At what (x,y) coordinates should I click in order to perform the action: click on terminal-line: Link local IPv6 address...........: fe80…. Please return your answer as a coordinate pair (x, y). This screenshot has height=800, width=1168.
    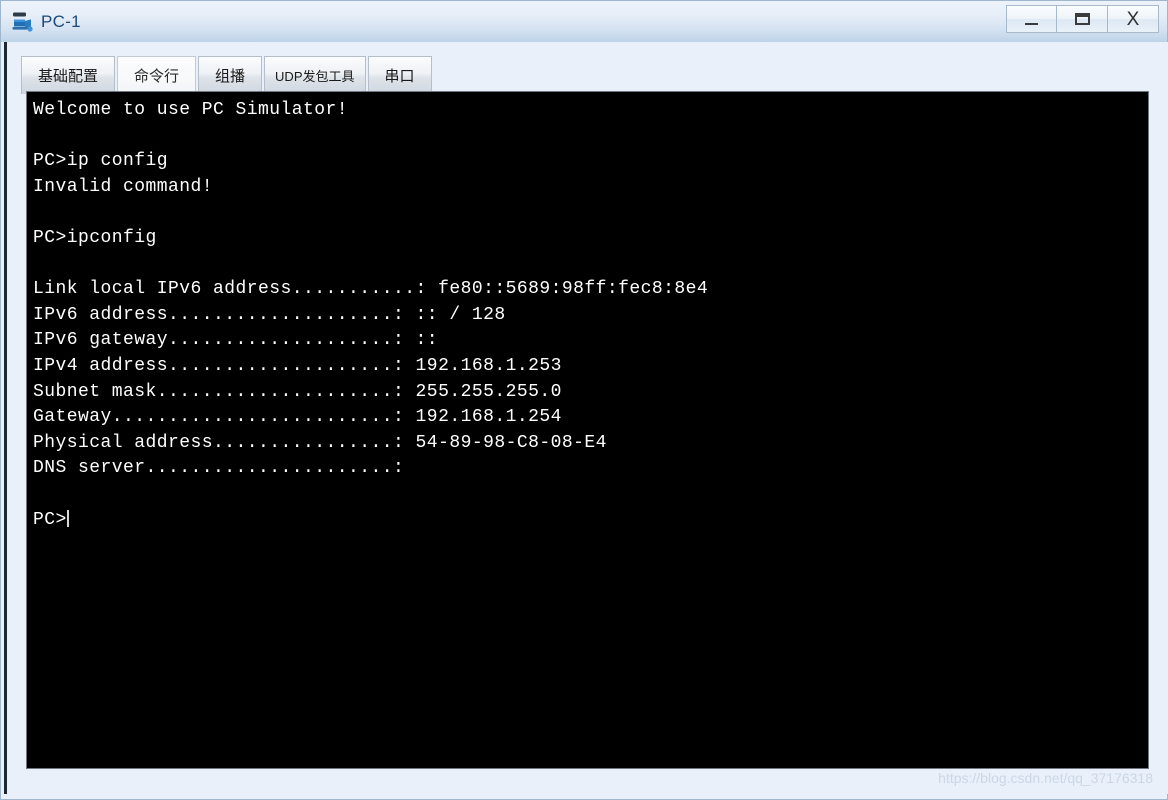
    Looking at the image, I should click on (371, 289).